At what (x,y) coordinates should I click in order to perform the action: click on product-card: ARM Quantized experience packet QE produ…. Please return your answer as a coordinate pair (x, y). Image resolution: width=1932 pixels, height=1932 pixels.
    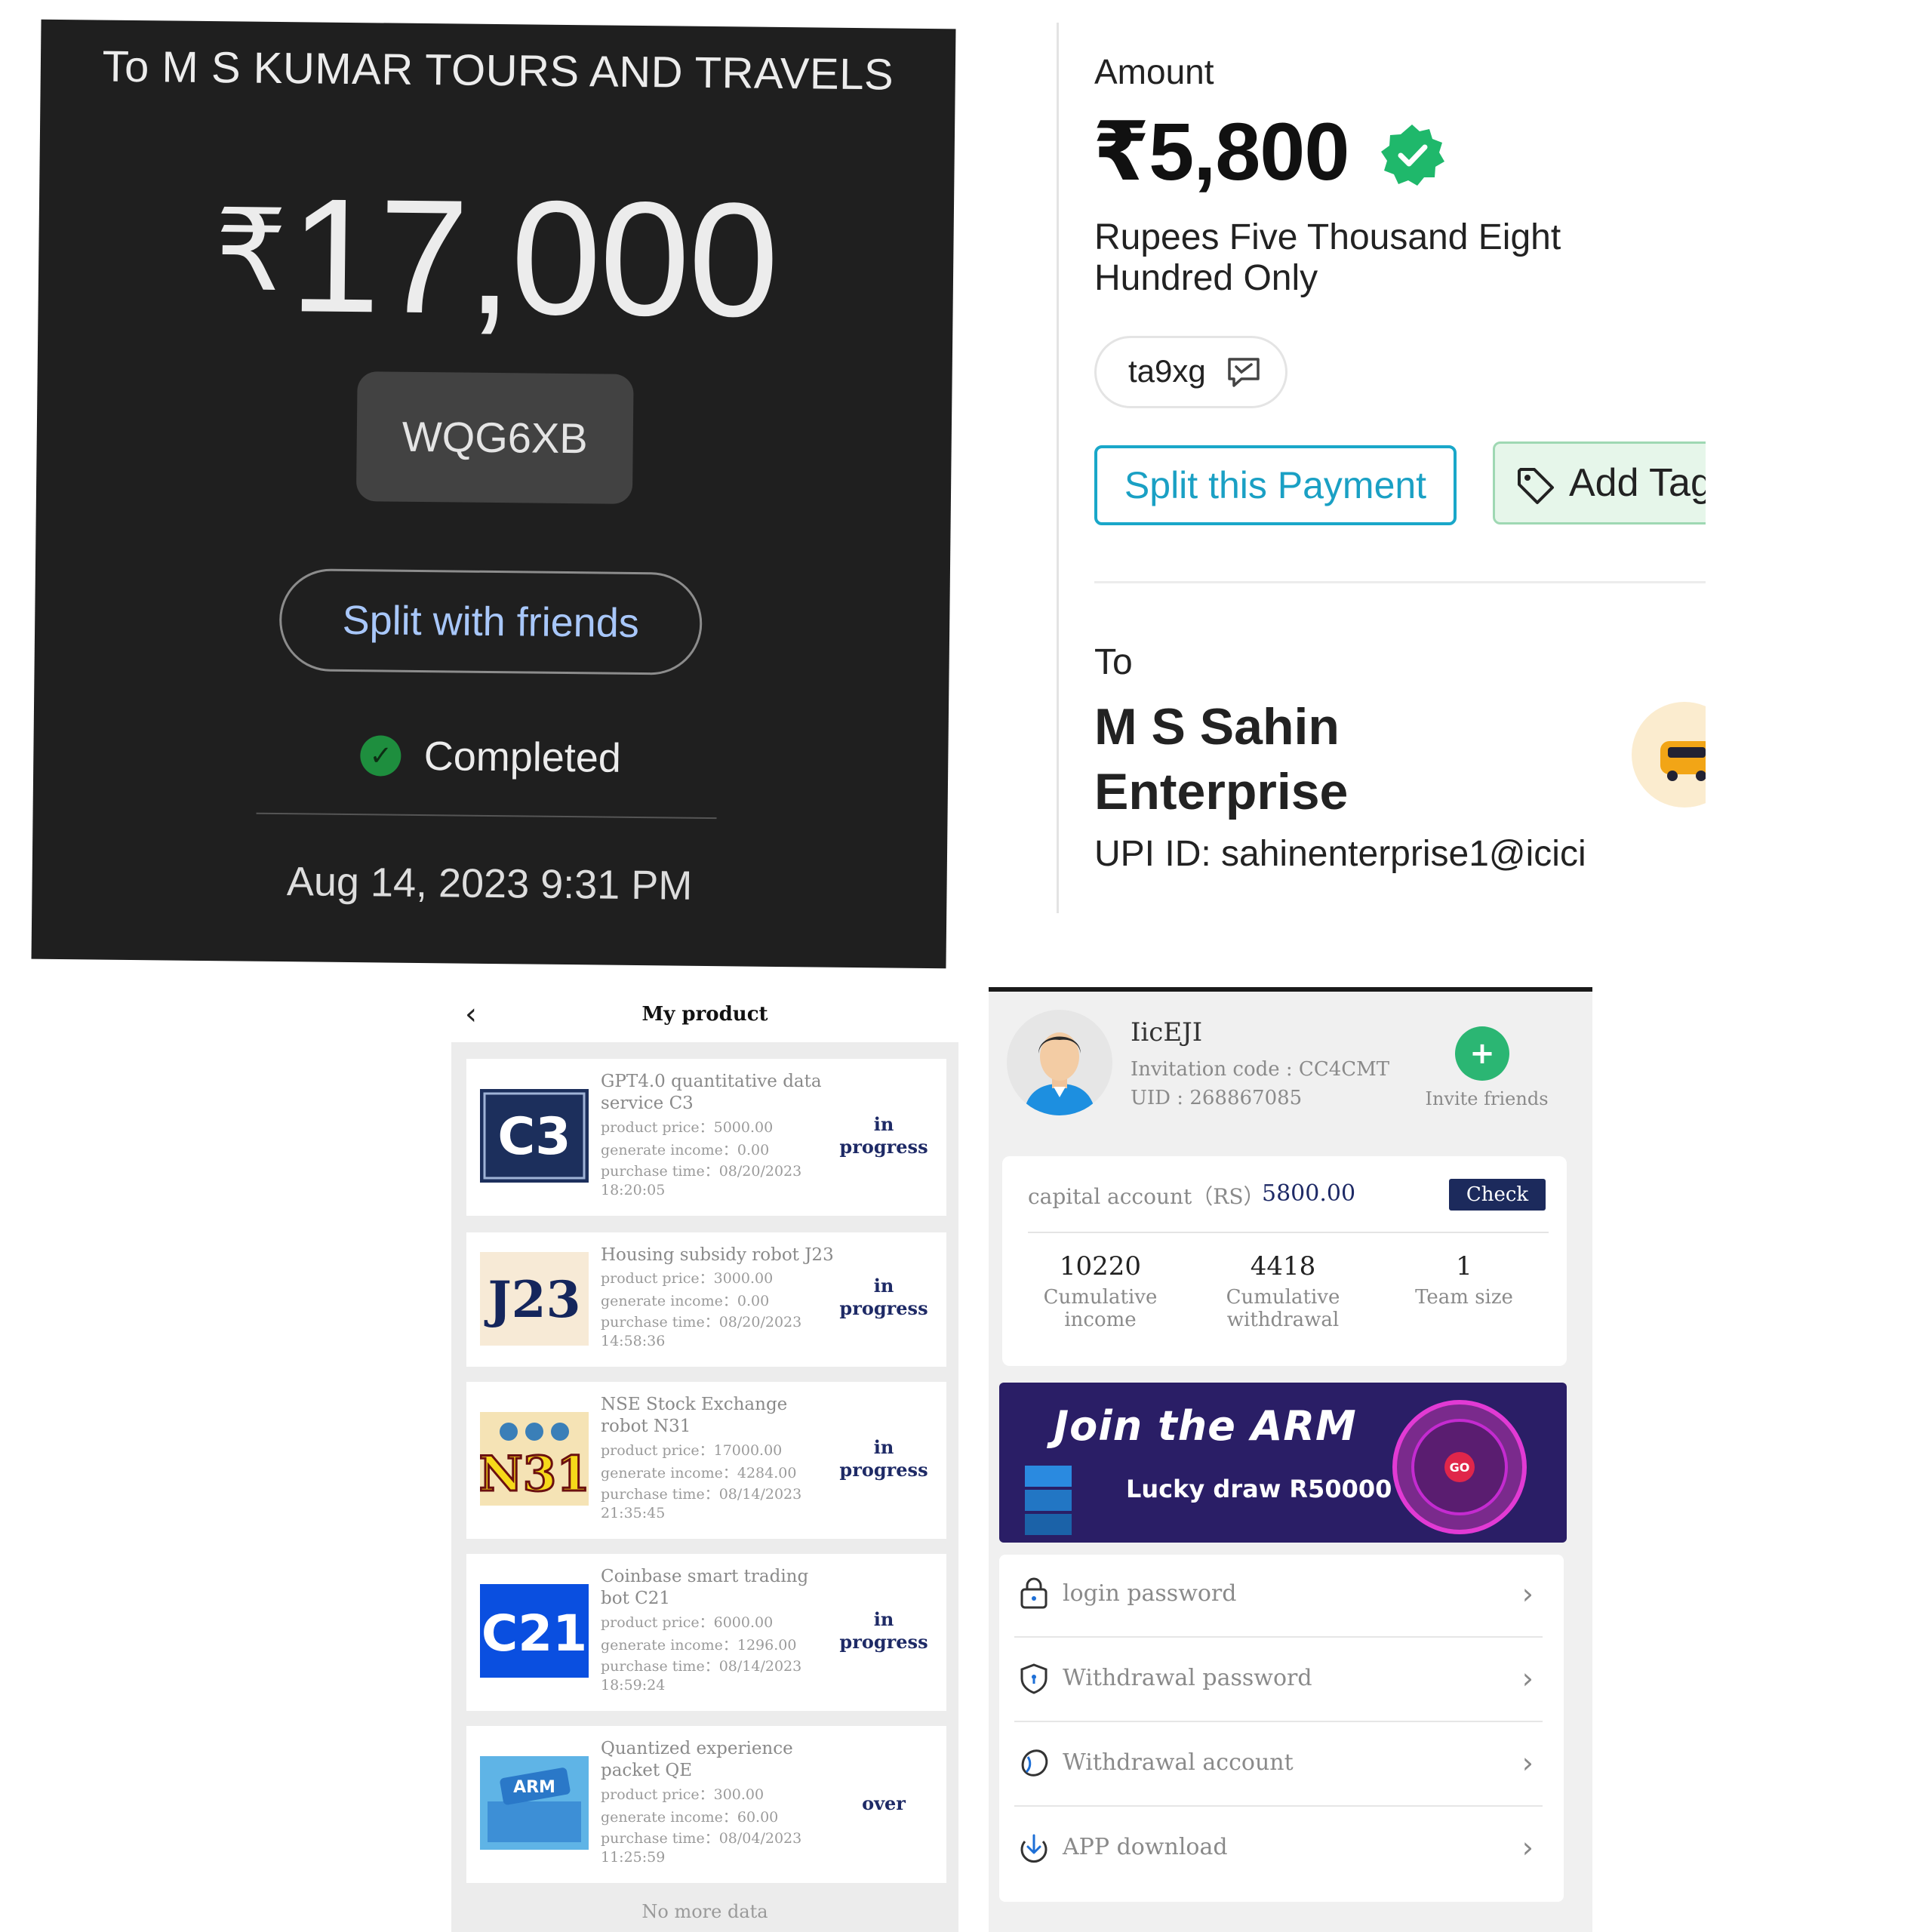
    Looking at the image, I should click on (706, 1804).